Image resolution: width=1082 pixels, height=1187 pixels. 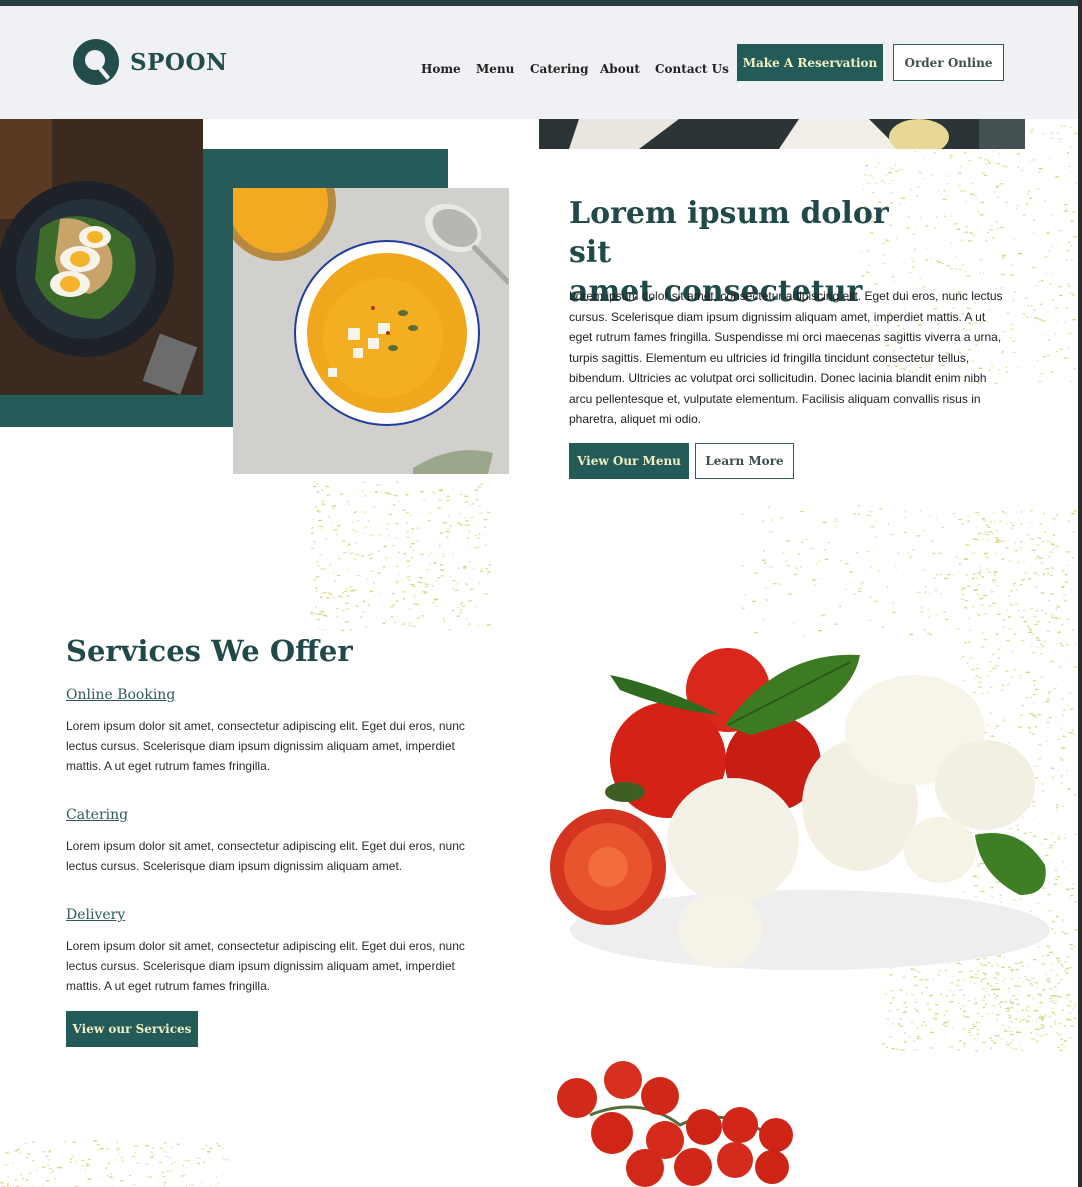 What do you see at coordinates (495, 69) in the screenshot?
I see `nav-menu: Menu` at bounding box center [495, 69].